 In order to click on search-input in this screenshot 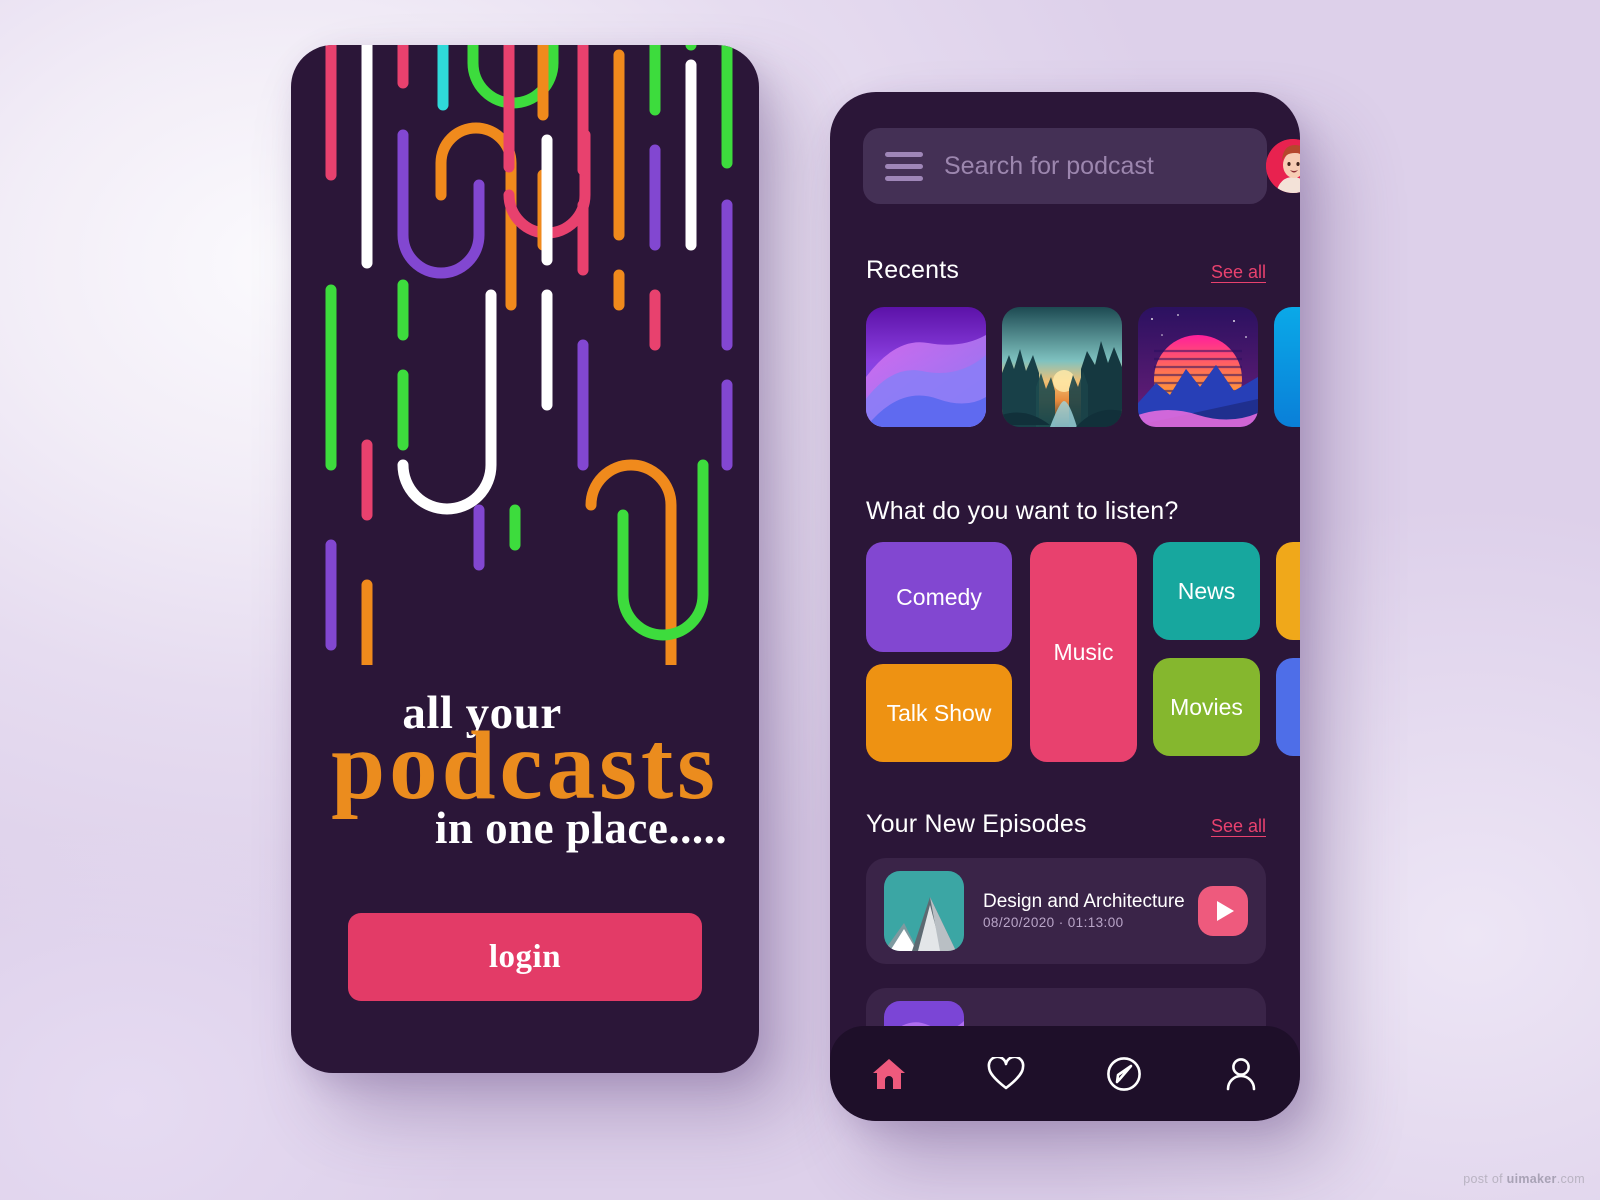, I will do `click(1094, 166)`.